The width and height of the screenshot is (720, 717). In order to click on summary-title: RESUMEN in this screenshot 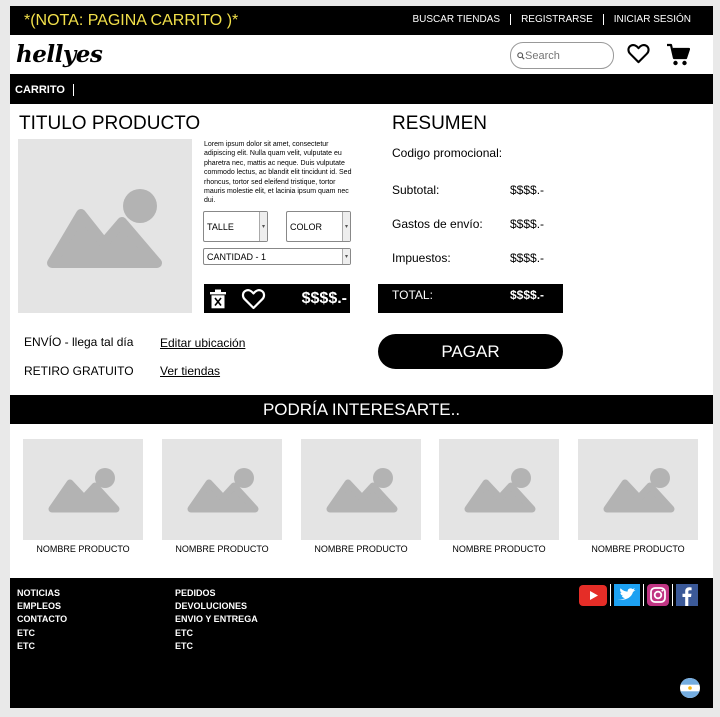, I will do `click(440, 123)`.